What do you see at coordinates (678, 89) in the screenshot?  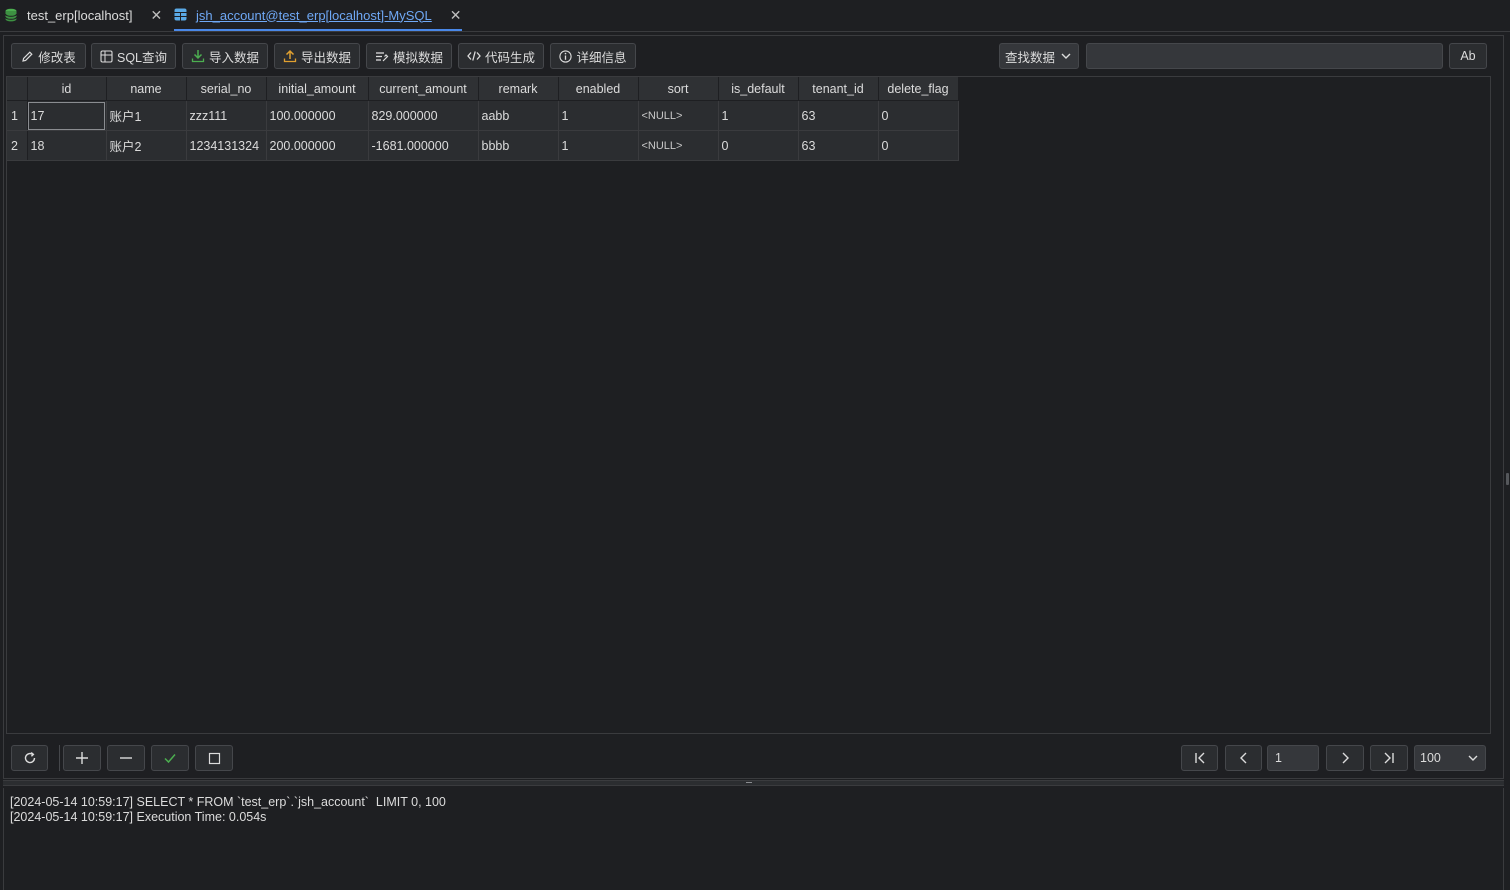 I see `column-header-sort: sort` at bounding box center [678, 89].